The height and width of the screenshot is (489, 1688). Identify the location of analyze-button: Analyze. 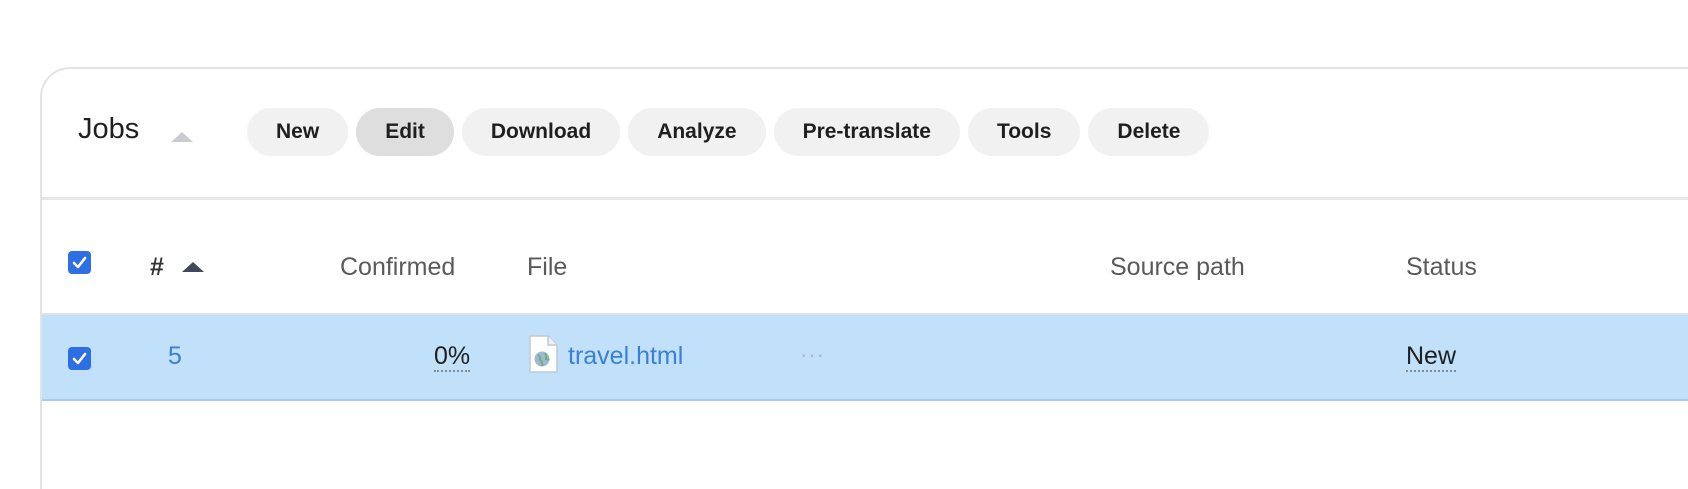
(697, 132).